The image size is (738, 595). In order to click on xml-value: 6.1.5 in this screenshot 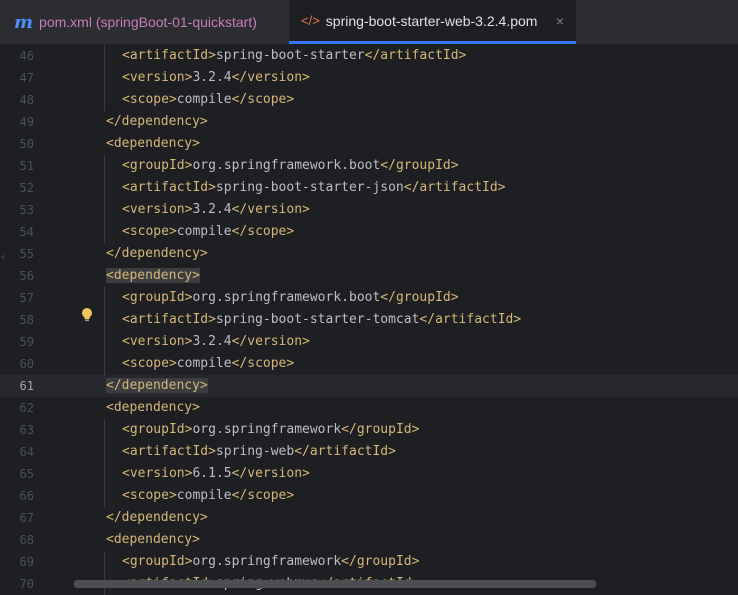, I will do `click(212, 473)`.